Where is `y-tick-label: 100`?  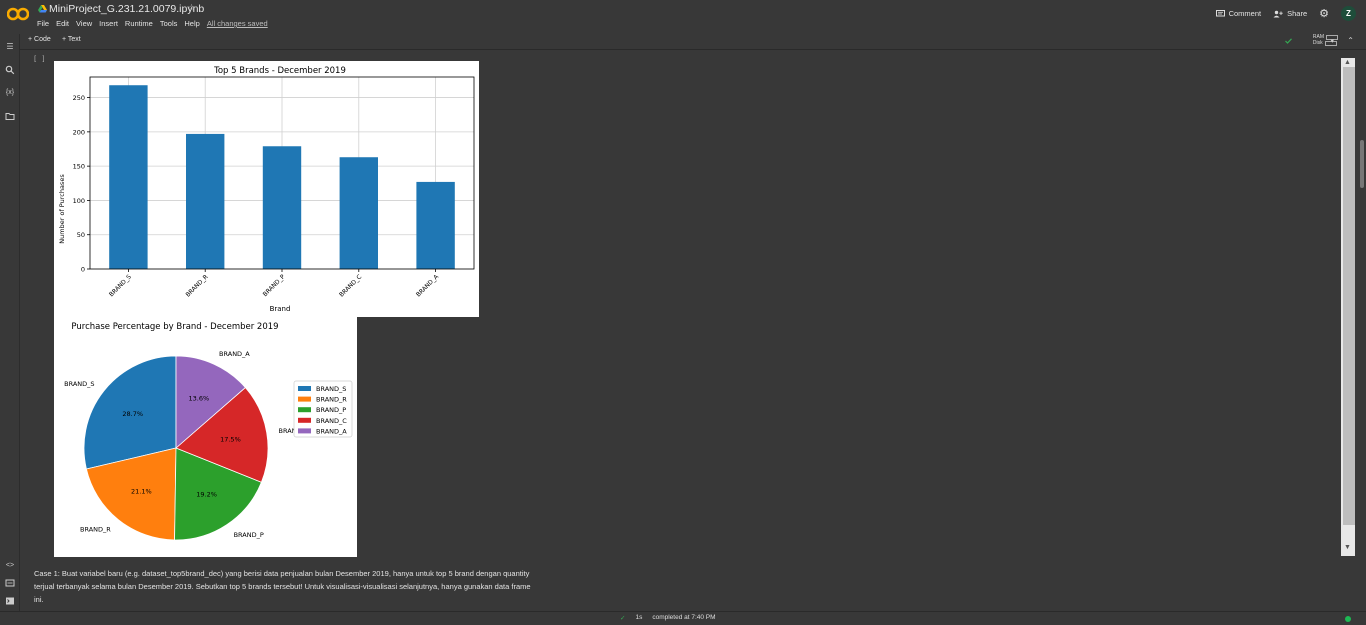 y-tick-label: 100 is located at coordinates (79, 201).